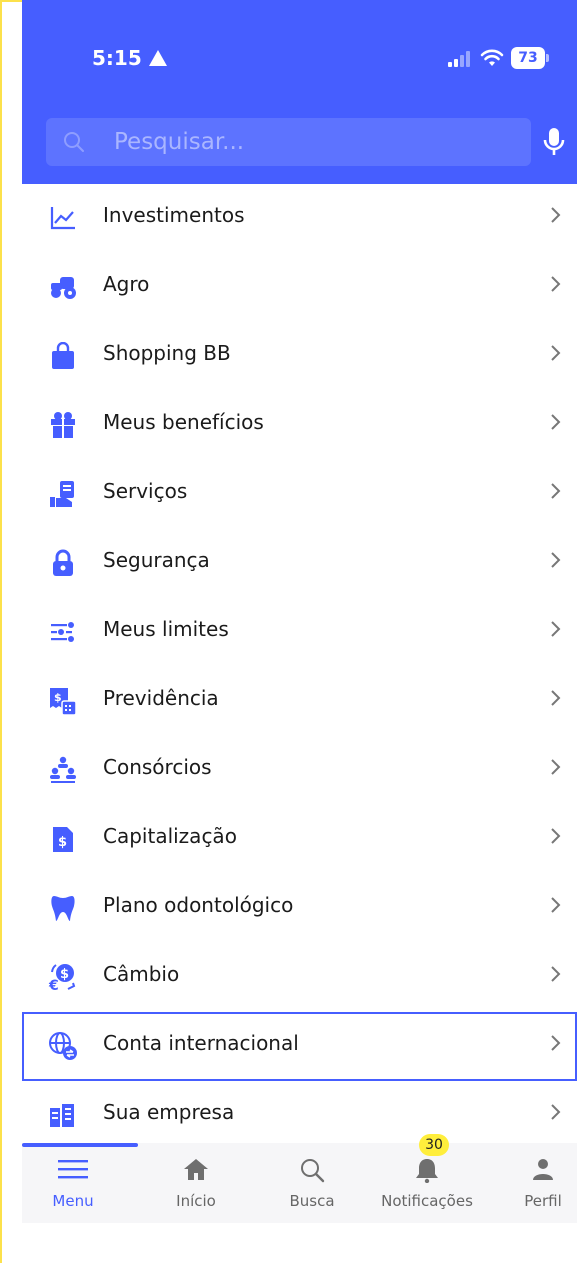  What do you see at coordinates (117, 58) in the screenshot?
I see `status-time: 5:15` at bounding box center [117, 58].